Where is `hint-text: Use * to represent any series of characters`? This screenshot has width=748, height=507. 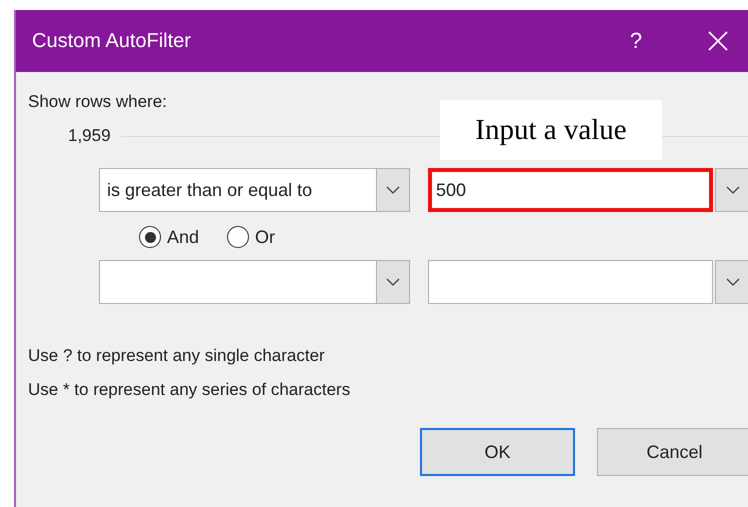 hint-text: Use * to represent any series of characters is located at coordinates (190, 390).